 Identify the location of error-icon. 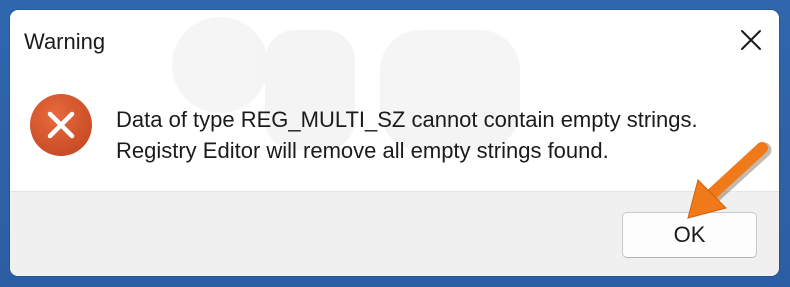
(61, 125).